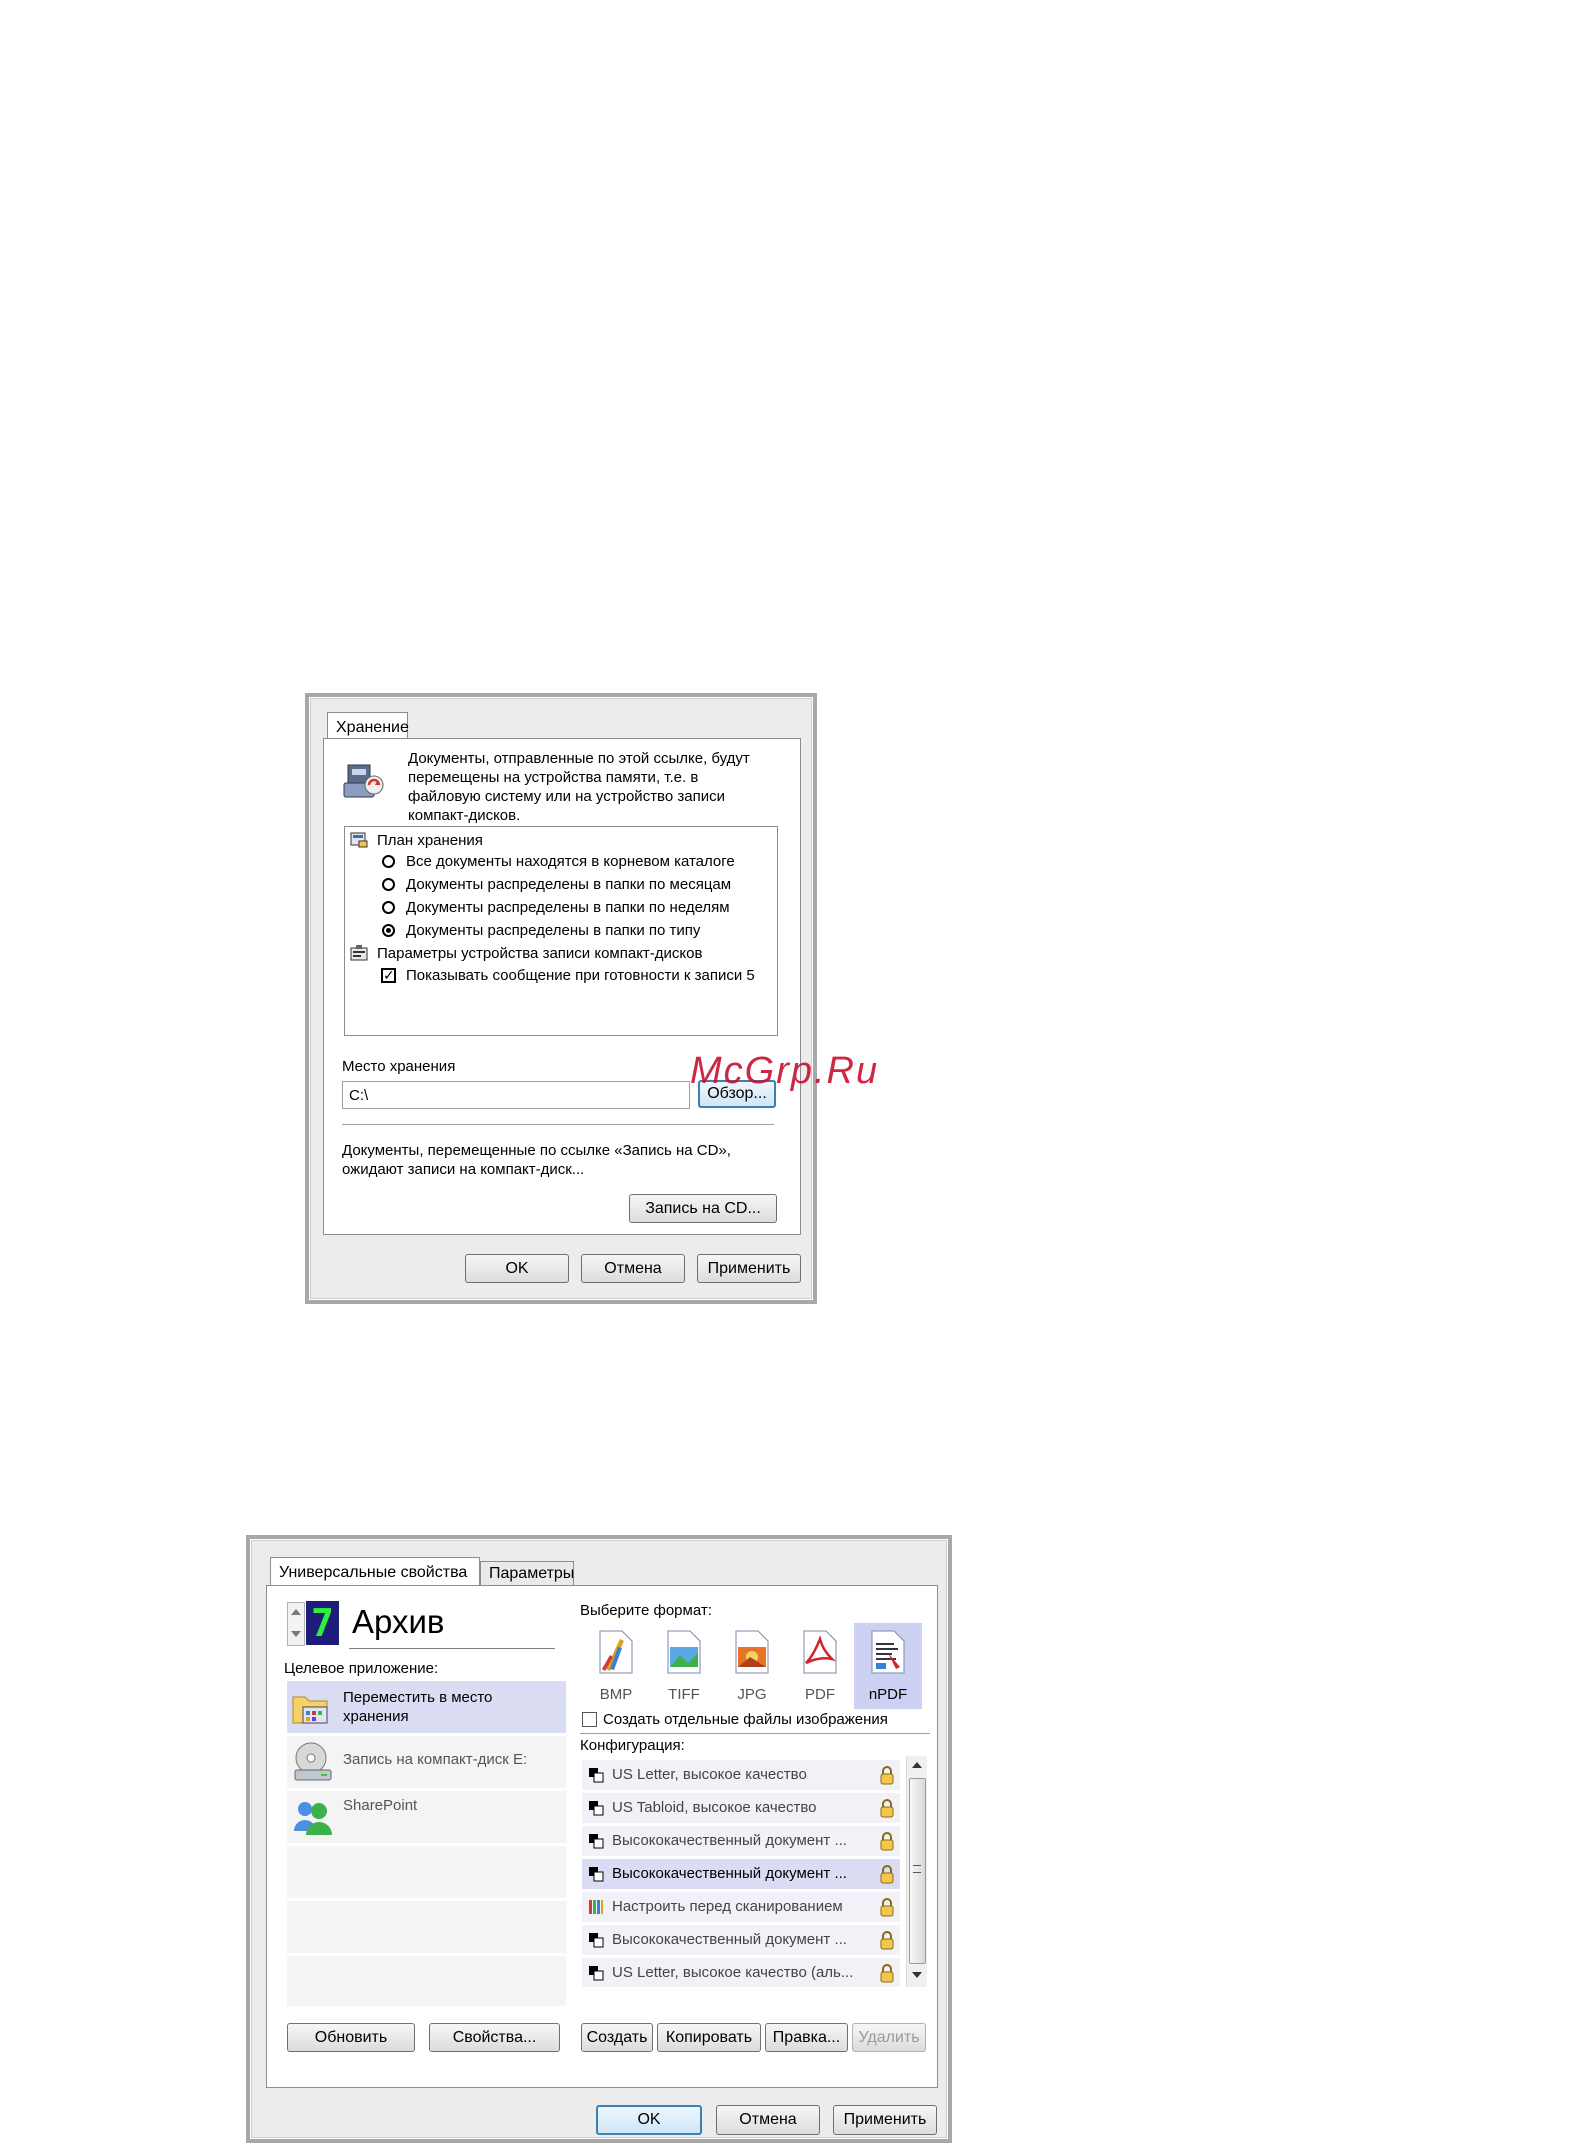  Describe the element at coordinates (741, 1907) in the screenshot. I see `config-item: Настроить перед сканированием` at that location.